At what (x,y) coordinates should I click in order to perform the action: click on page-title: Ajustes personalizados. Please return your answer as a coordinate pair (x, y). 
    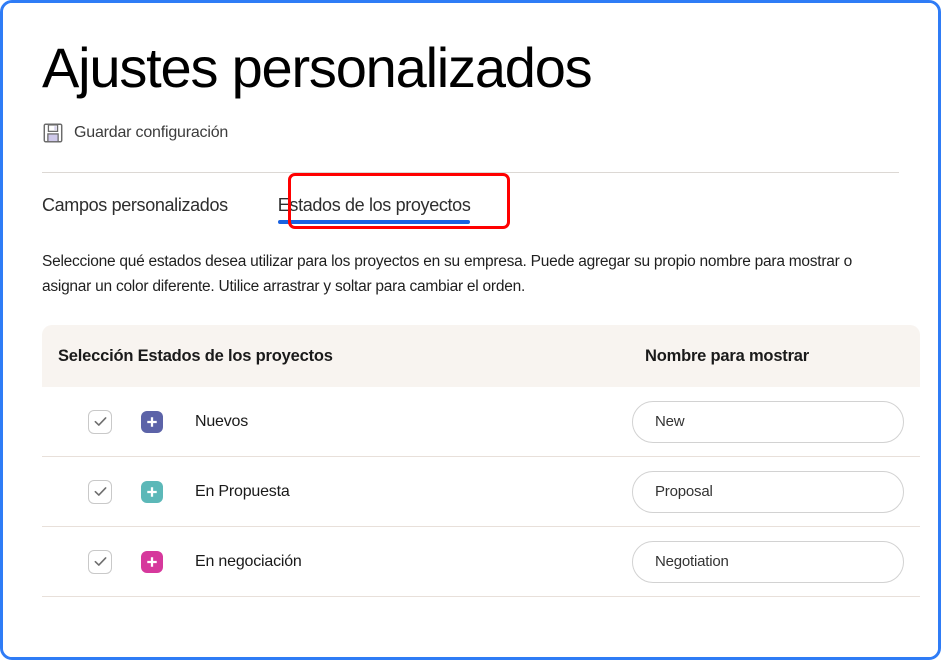
    Looking at the image, I should click on (317, 67).